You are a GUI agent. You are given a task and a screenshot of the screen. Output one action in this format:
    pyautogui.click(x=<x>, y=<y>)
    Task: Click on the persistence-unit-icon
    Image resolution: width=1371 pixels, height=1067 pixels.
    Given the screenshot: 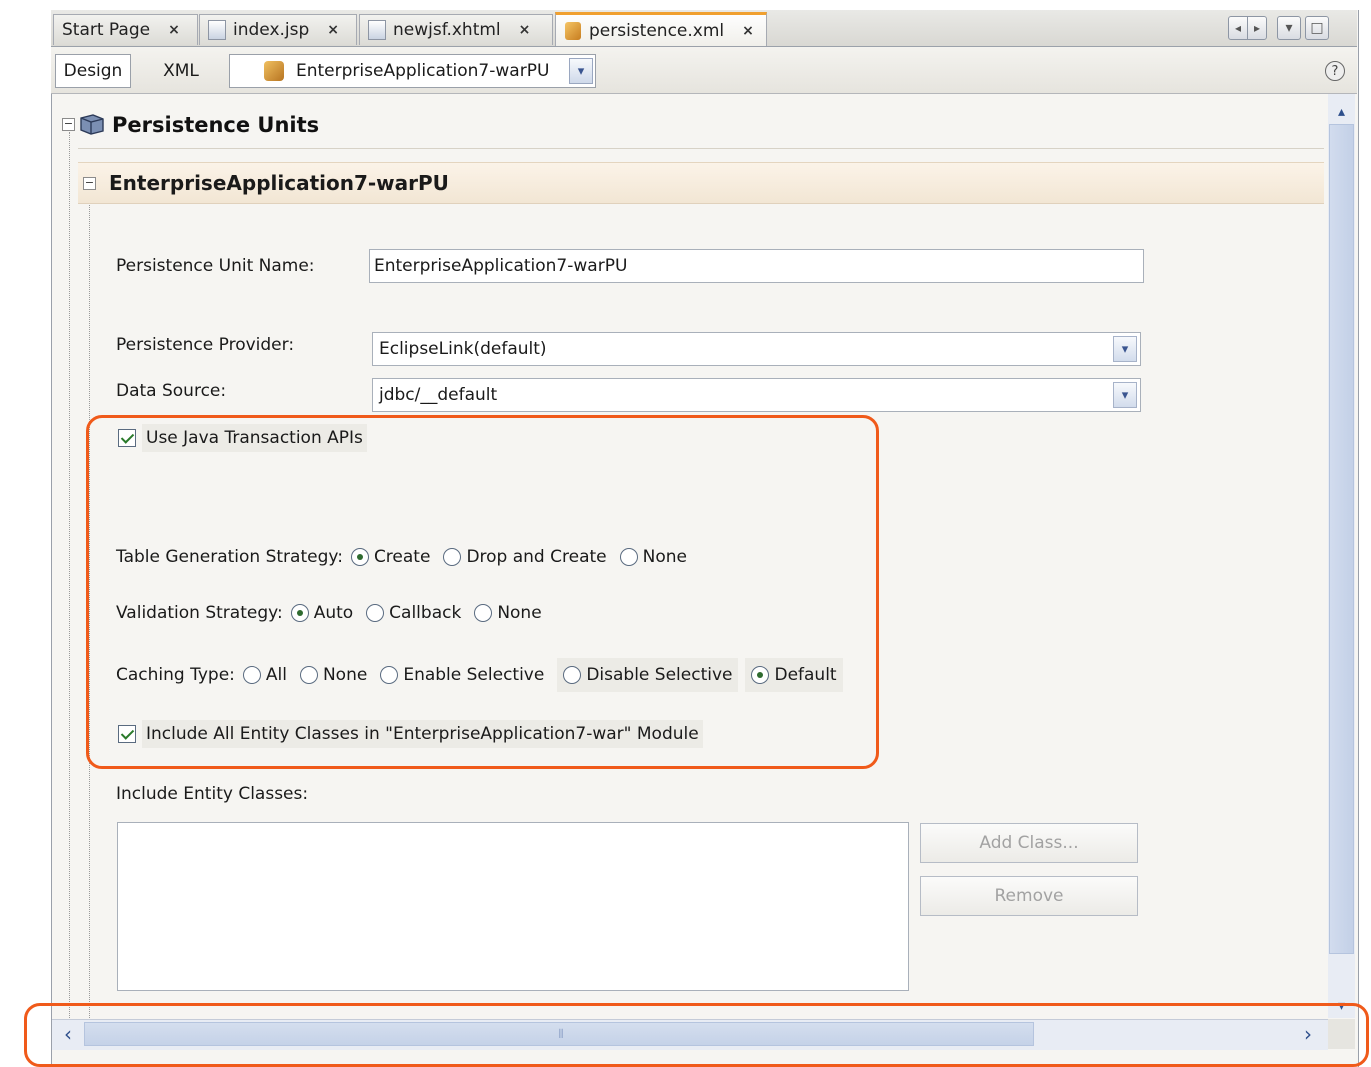 What is the action you would take?
    pyautogui.click(x=274, y=71)
    